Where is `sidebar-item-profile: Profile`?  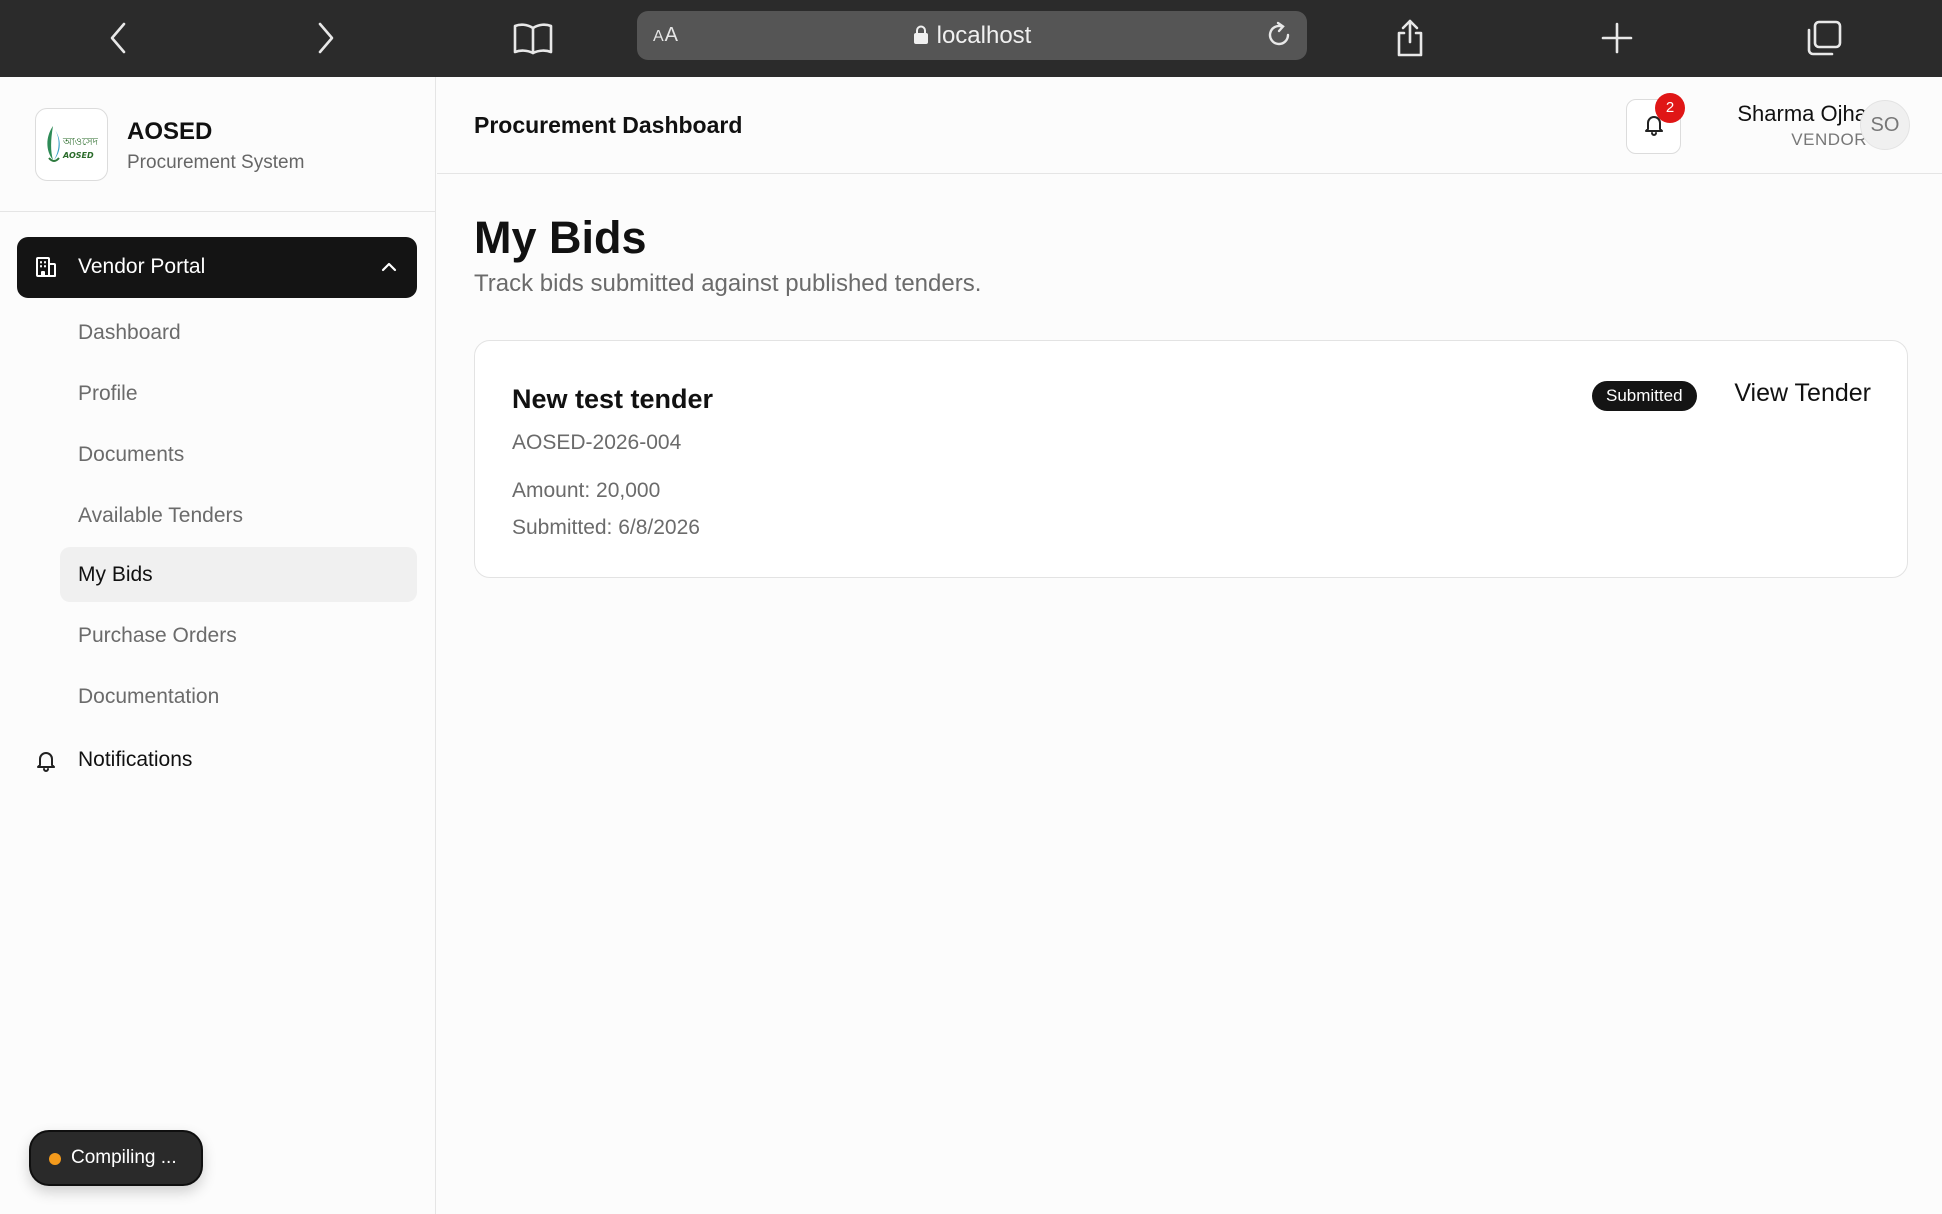 sidebar-item-profile: Profile is located at coordinates (238, 393).